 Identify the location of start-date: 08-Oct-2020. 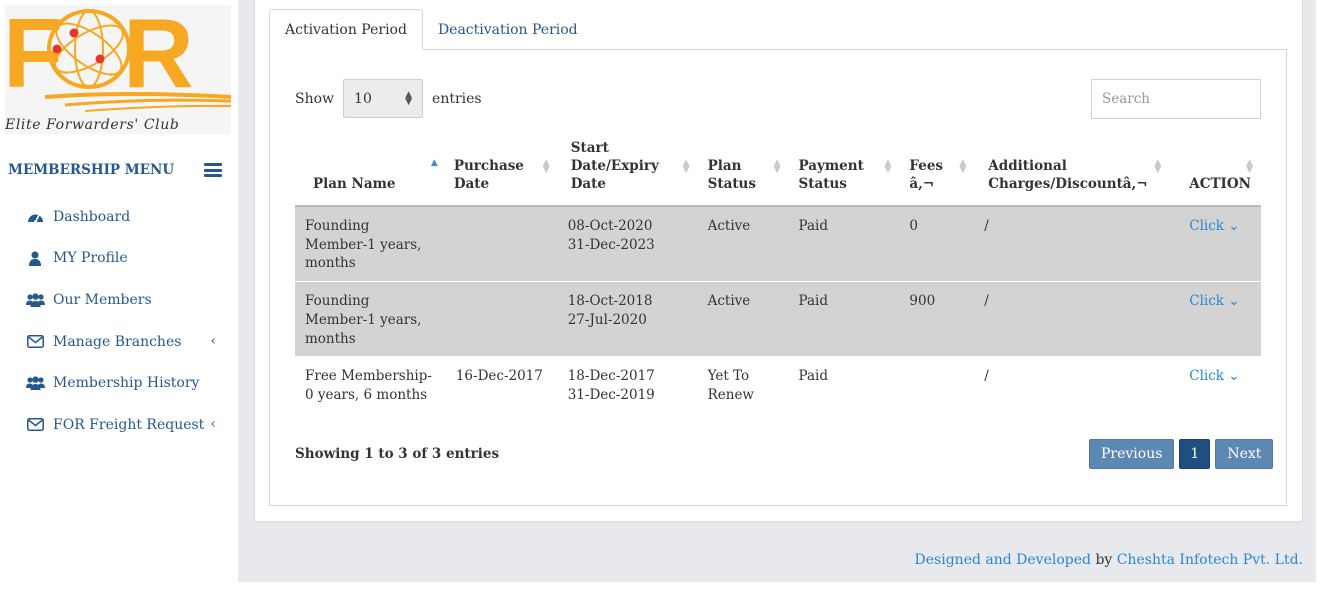
(610, 226).